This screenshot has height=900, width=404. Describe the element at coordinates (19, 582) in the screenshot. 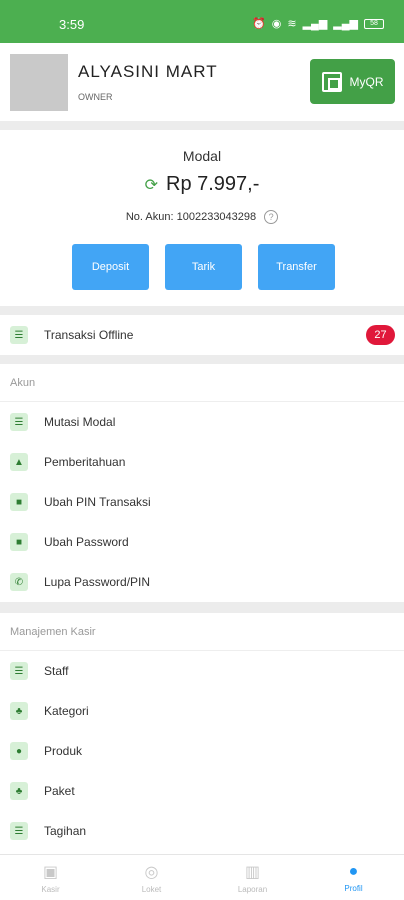

I see `phone-icon: ✆` at that location.